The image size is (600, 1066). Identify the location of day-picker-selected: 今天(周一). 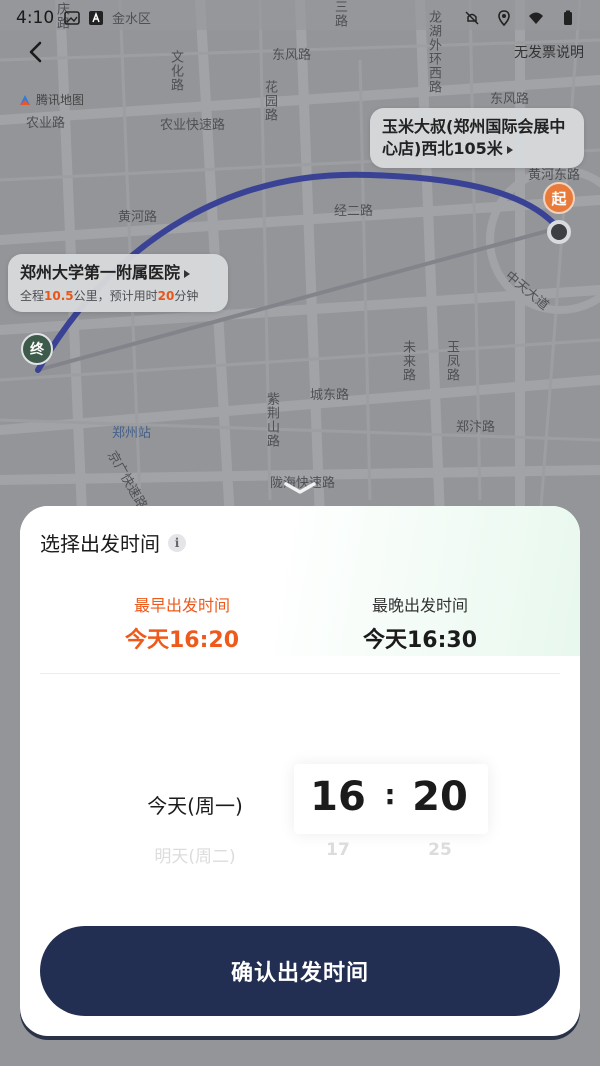
(195, 804).